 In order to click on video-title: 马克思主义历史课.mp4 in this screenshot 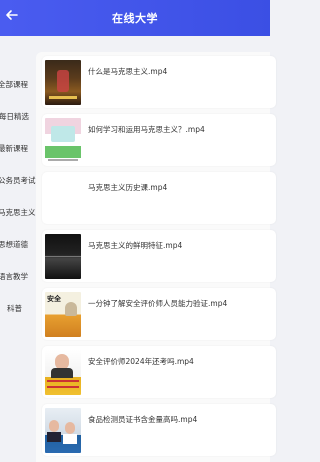, I will do `click(128, 187)`.